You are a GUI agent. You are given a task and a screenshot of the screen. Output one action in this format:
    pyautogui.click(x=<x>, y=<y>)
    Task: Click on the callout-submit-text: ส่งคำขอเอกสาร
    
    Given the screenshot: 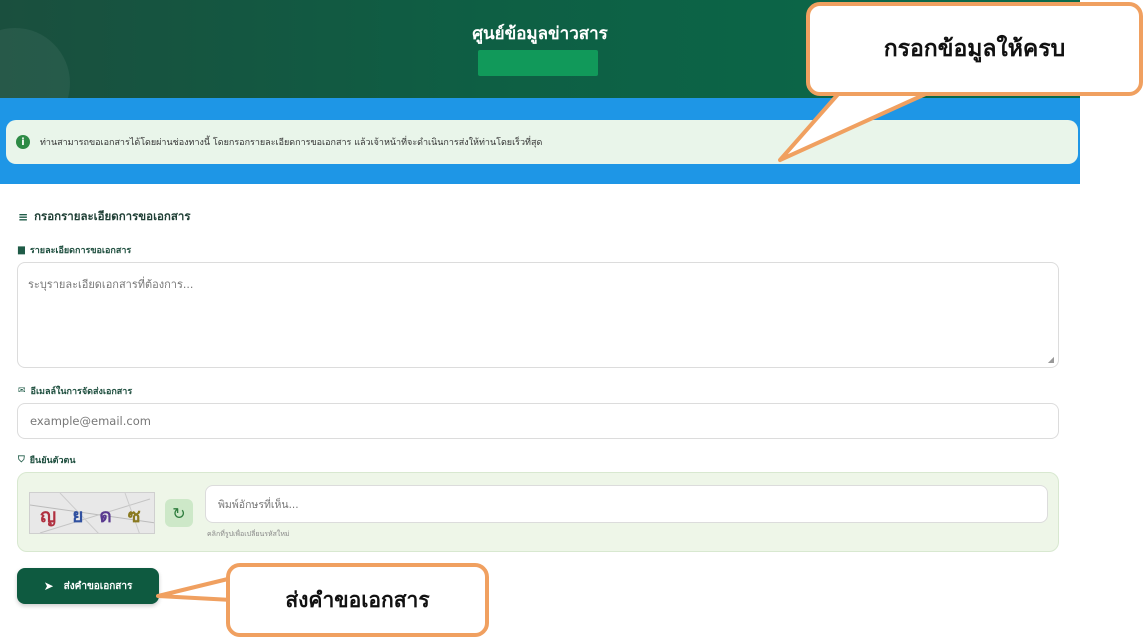 What is the action you would take?
    pyautogui.click(x=357, y=599)
    